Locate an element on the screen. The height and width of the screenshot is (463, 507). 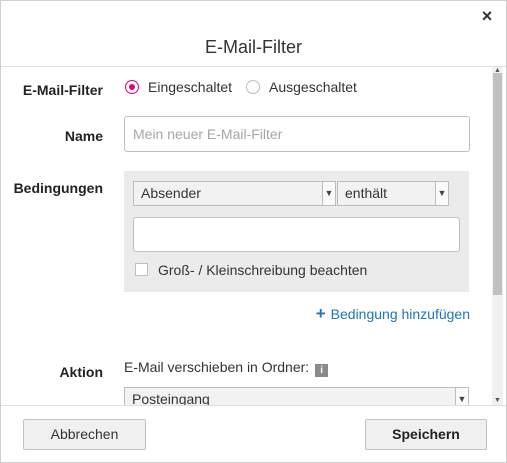
case-sensitive-label: Groß- / Kleinschreibung beachten is located at coordinates (262, 270).